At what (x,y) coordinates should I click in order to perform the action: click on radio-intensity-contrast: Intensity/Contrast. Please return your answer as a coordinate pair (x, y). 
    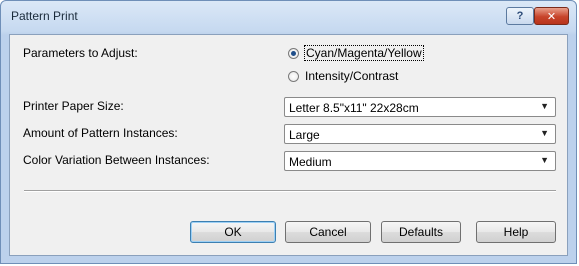
    Looking at the image, I should click on (343, 76).